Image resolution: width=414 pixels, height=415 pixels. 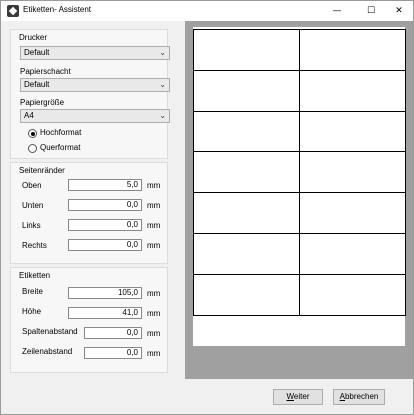 I want to click on next-button-label: eiter, so click(x=301, y=396).